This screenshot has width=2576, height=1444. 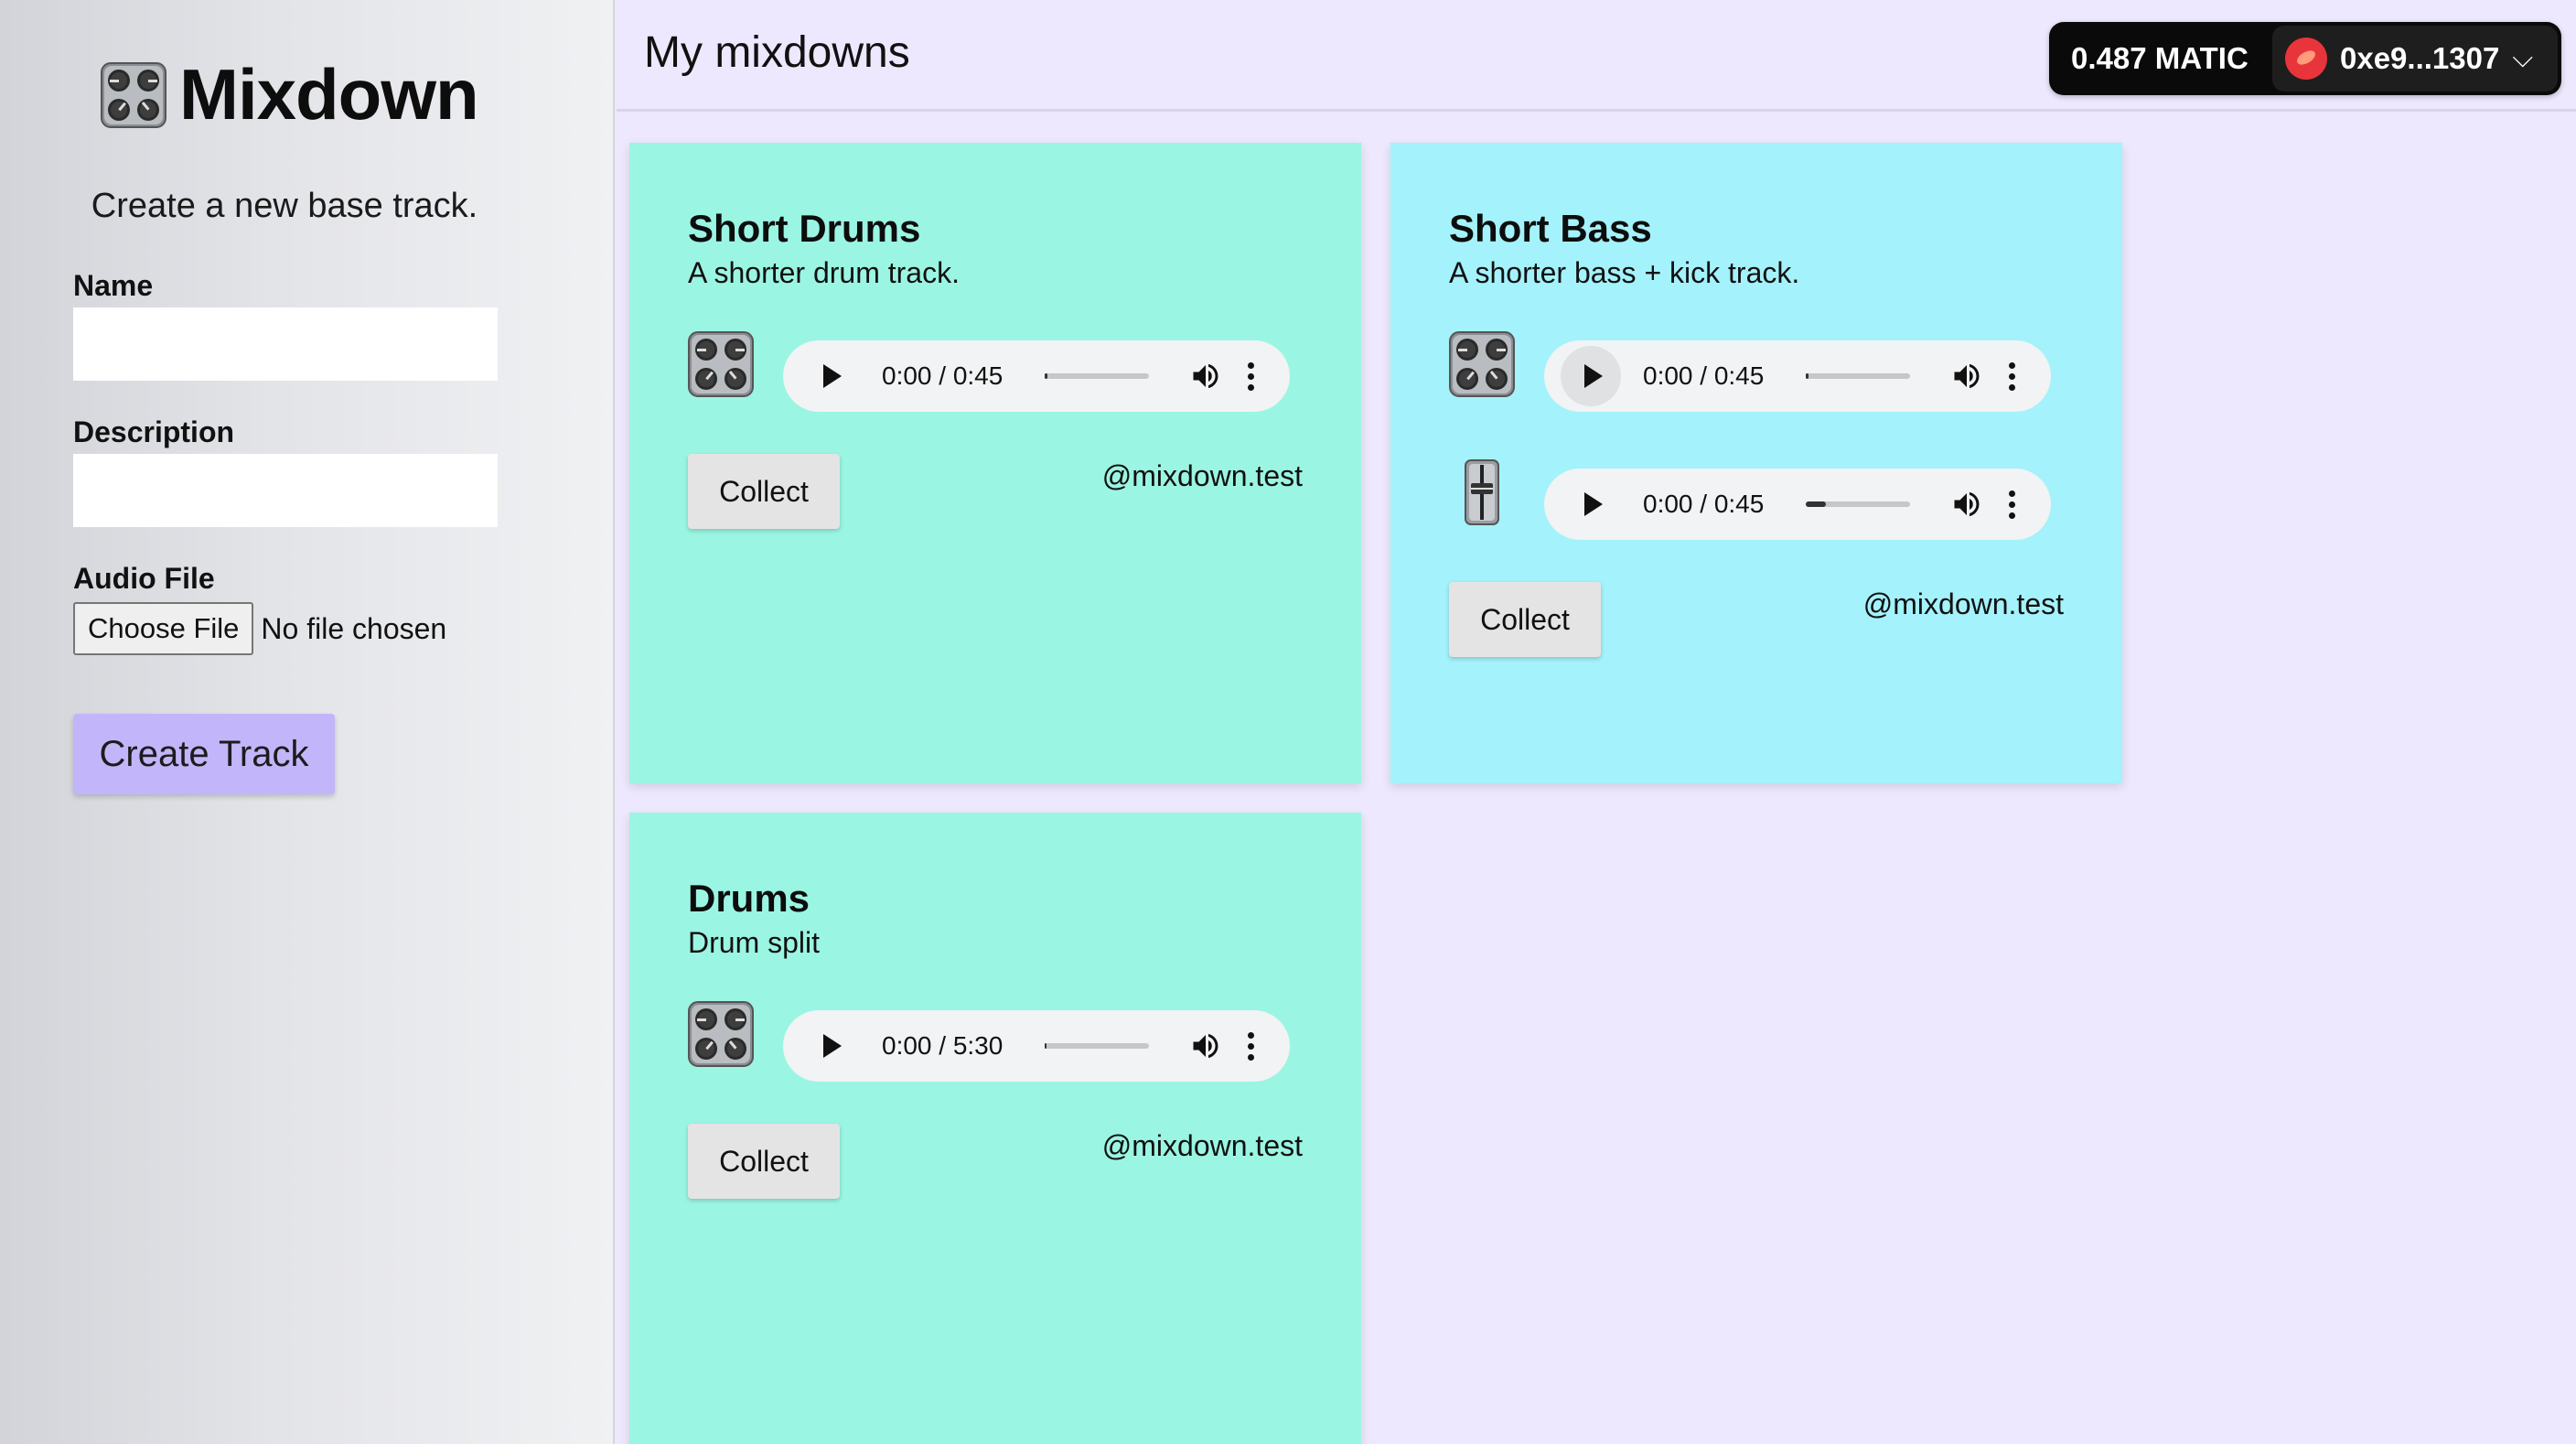 I want to click on name-label: Name, so click(x=114, y=285).